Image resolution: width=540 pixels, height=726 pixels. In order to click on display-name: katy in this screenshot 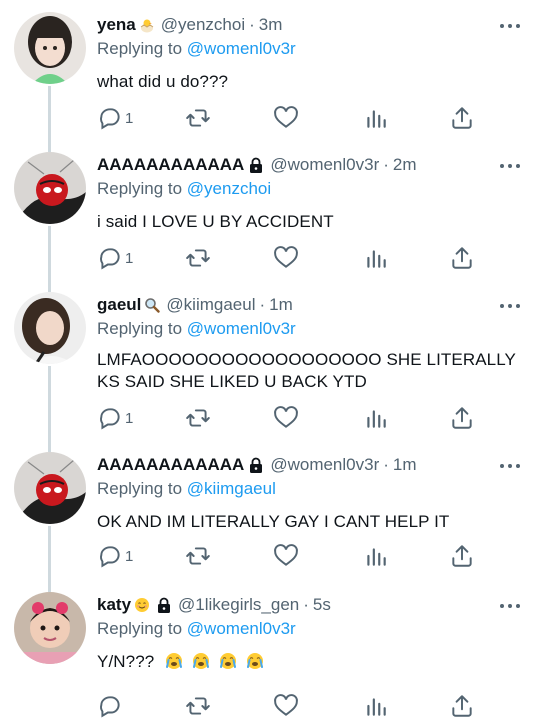, I will do `click(114, 605)`.